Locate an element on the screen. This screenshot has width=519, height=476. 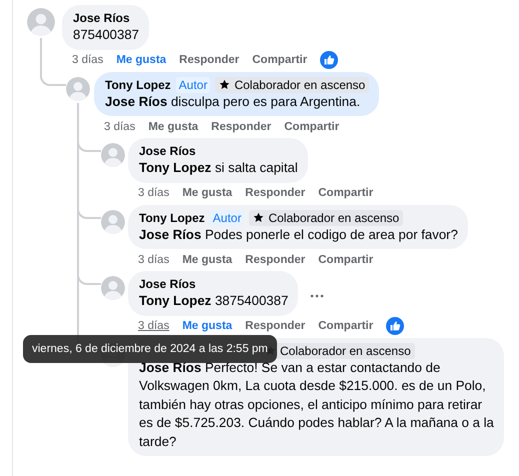
comment-text: Tony Lopez si salta capital is located at coordinates (218, 168).